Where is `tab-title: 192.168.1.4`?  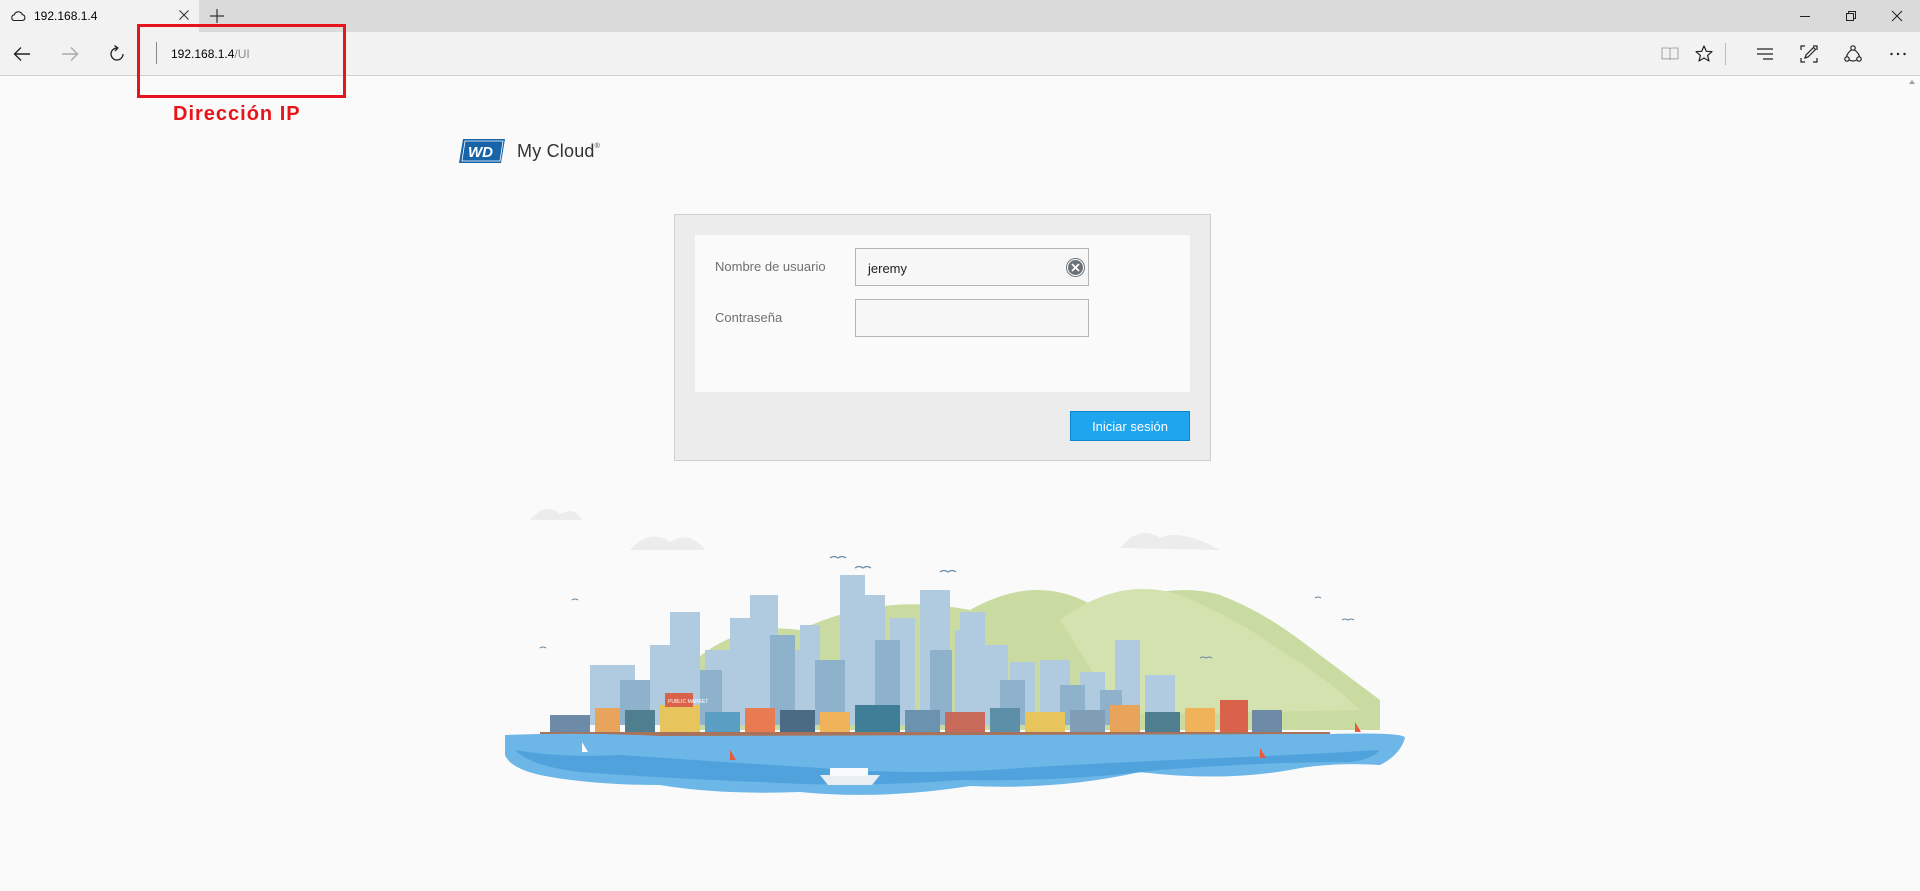 tab-title: 192.168.1.4 is located at coordinates (66, 16).